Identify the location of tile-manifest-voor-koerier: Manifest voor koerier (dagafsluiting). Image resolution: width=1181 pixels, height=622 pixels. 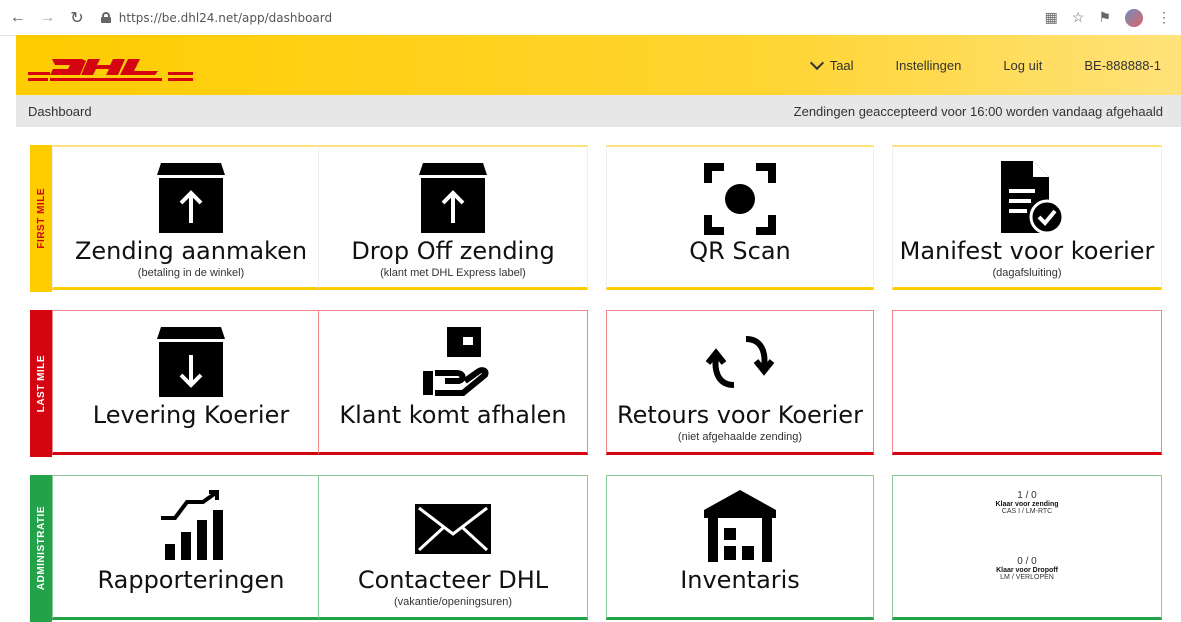
(1027, 217).